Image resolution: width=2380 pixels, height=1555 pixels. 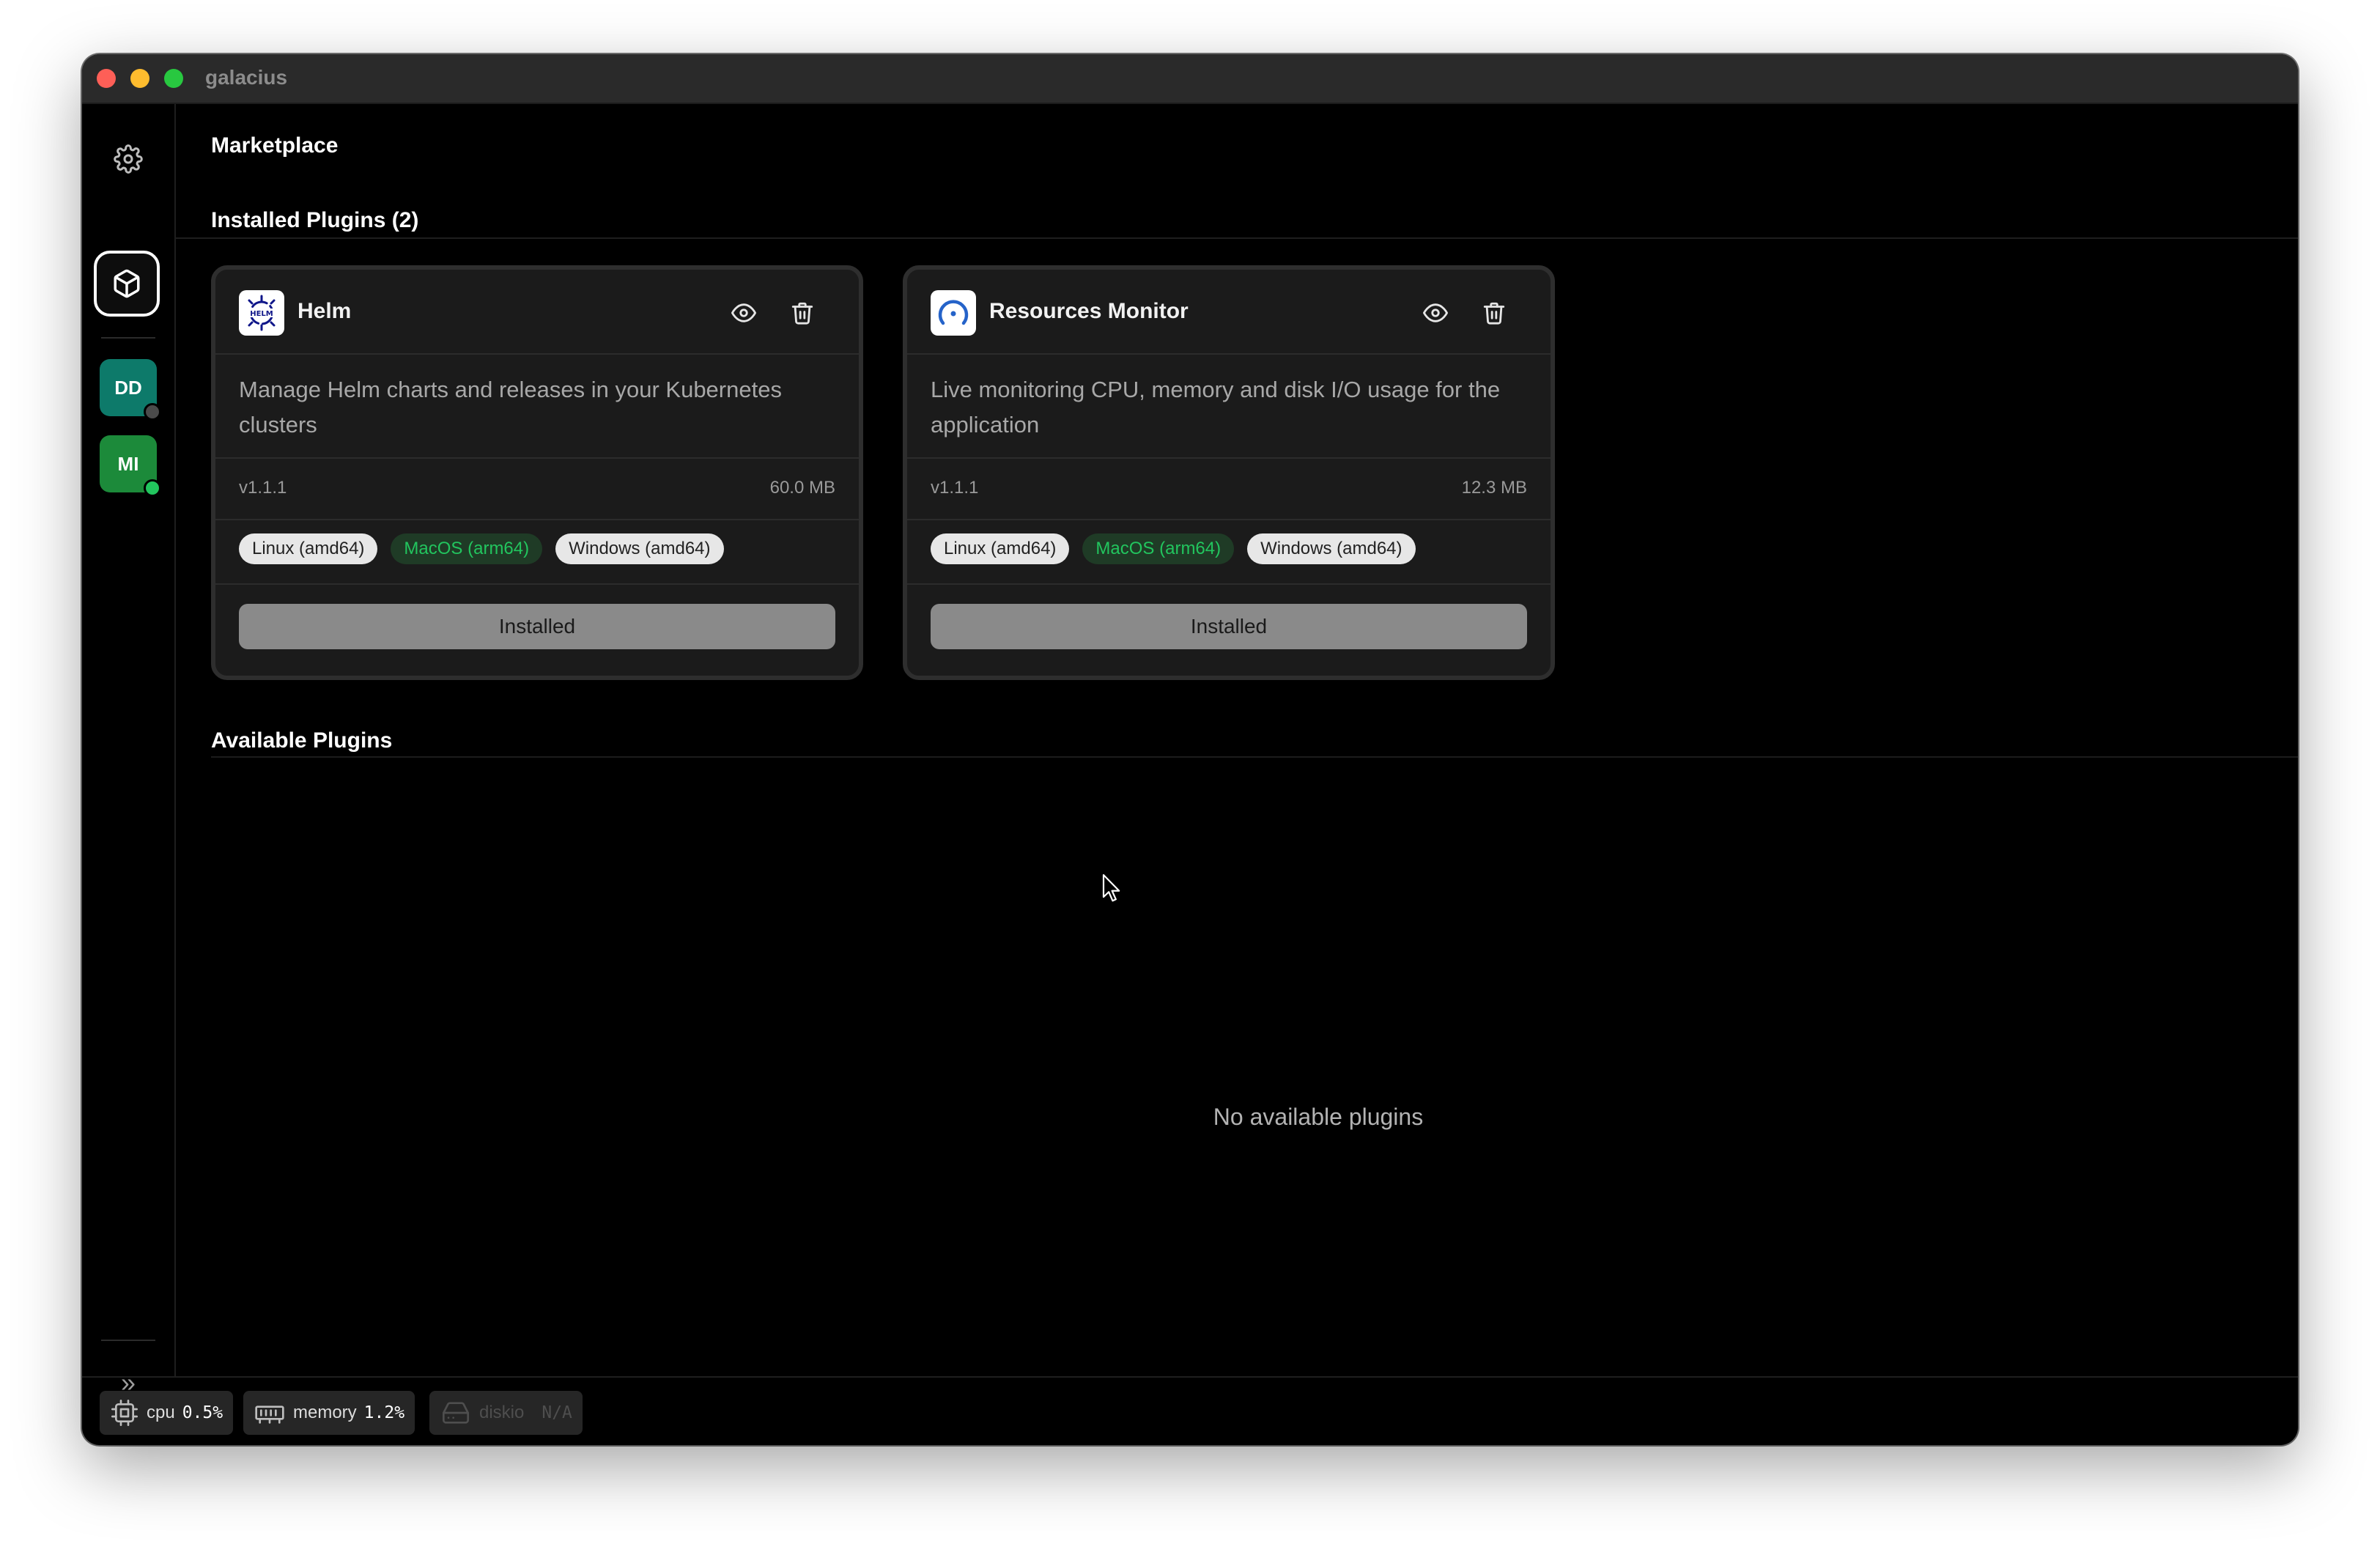 I want to click on svg-text: HELM, so click(x=261, y=314).